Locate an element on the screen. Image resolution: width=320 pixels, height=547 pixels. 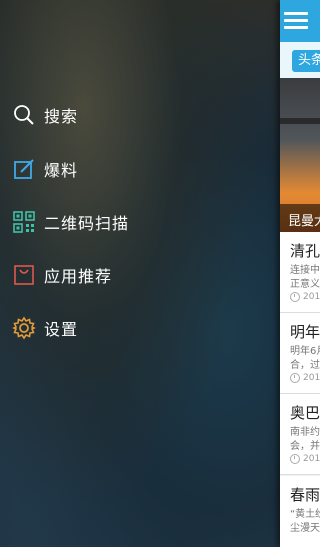
news-item: 奥巴马 南非约翰 会，并发 2013 is located at coordinates (300, 434).